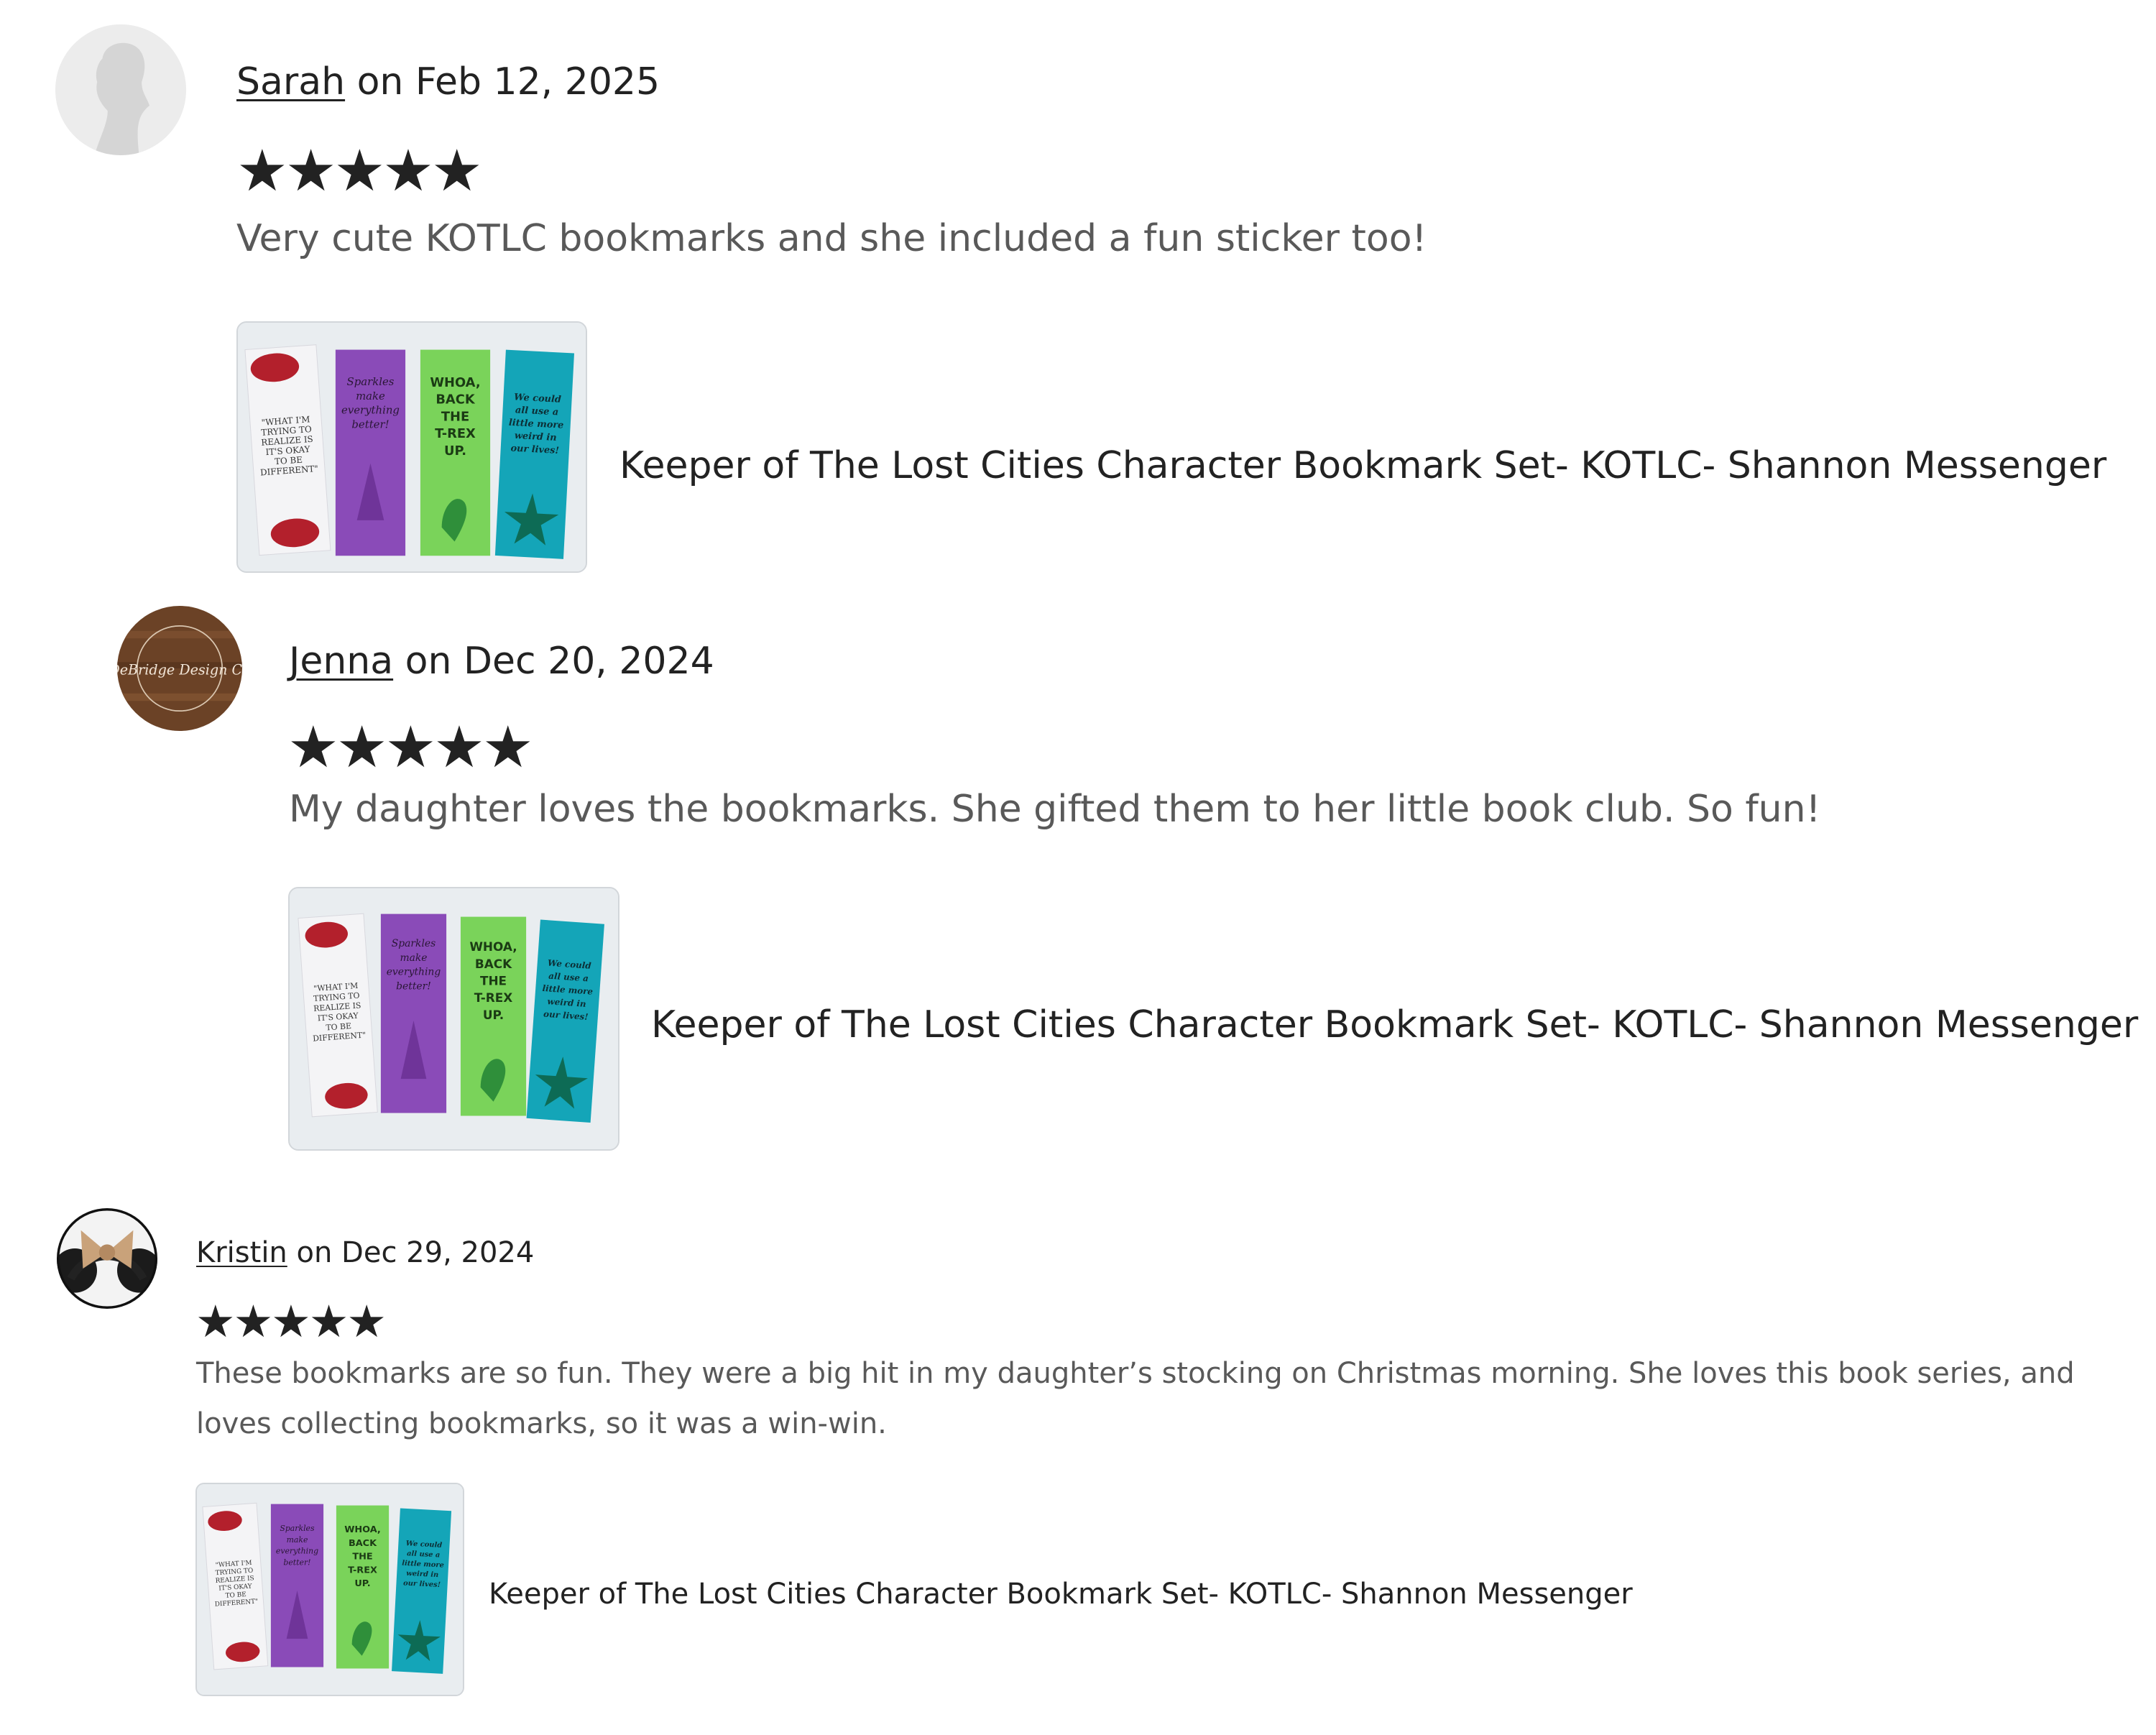 The width and height of the screenshot is (2156, 1735). I want to click on shop-logo-icon: DeBridge Design Co, so click(179, 668).